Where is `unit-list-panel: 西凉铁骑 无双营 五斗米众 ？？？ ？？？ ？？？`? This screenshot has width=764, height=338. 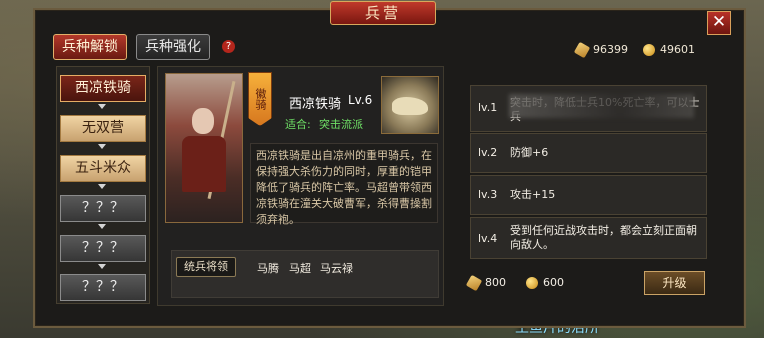
unit-list-panel: 西凉铁骑 无双营 五斗米众 ？？？ ？？？ ？？？ is located at coordinates (103, 185).